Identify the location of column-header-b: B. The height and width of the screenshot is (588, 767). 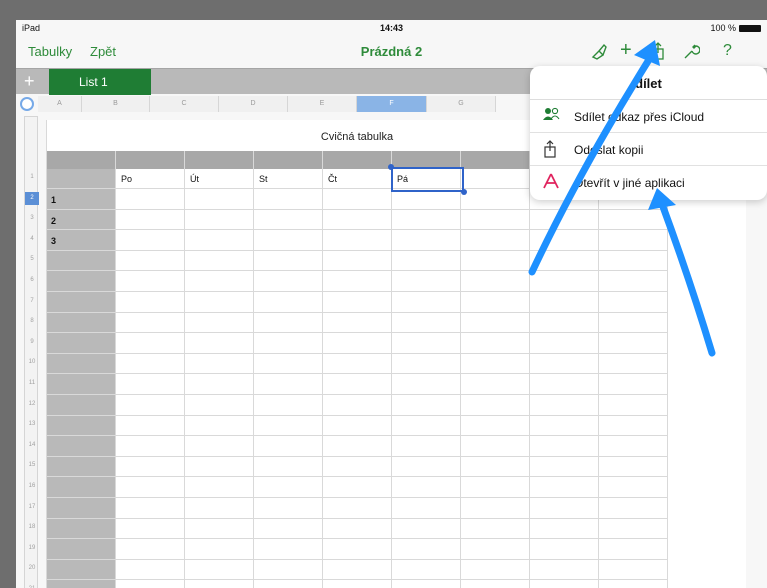
(116, 104).